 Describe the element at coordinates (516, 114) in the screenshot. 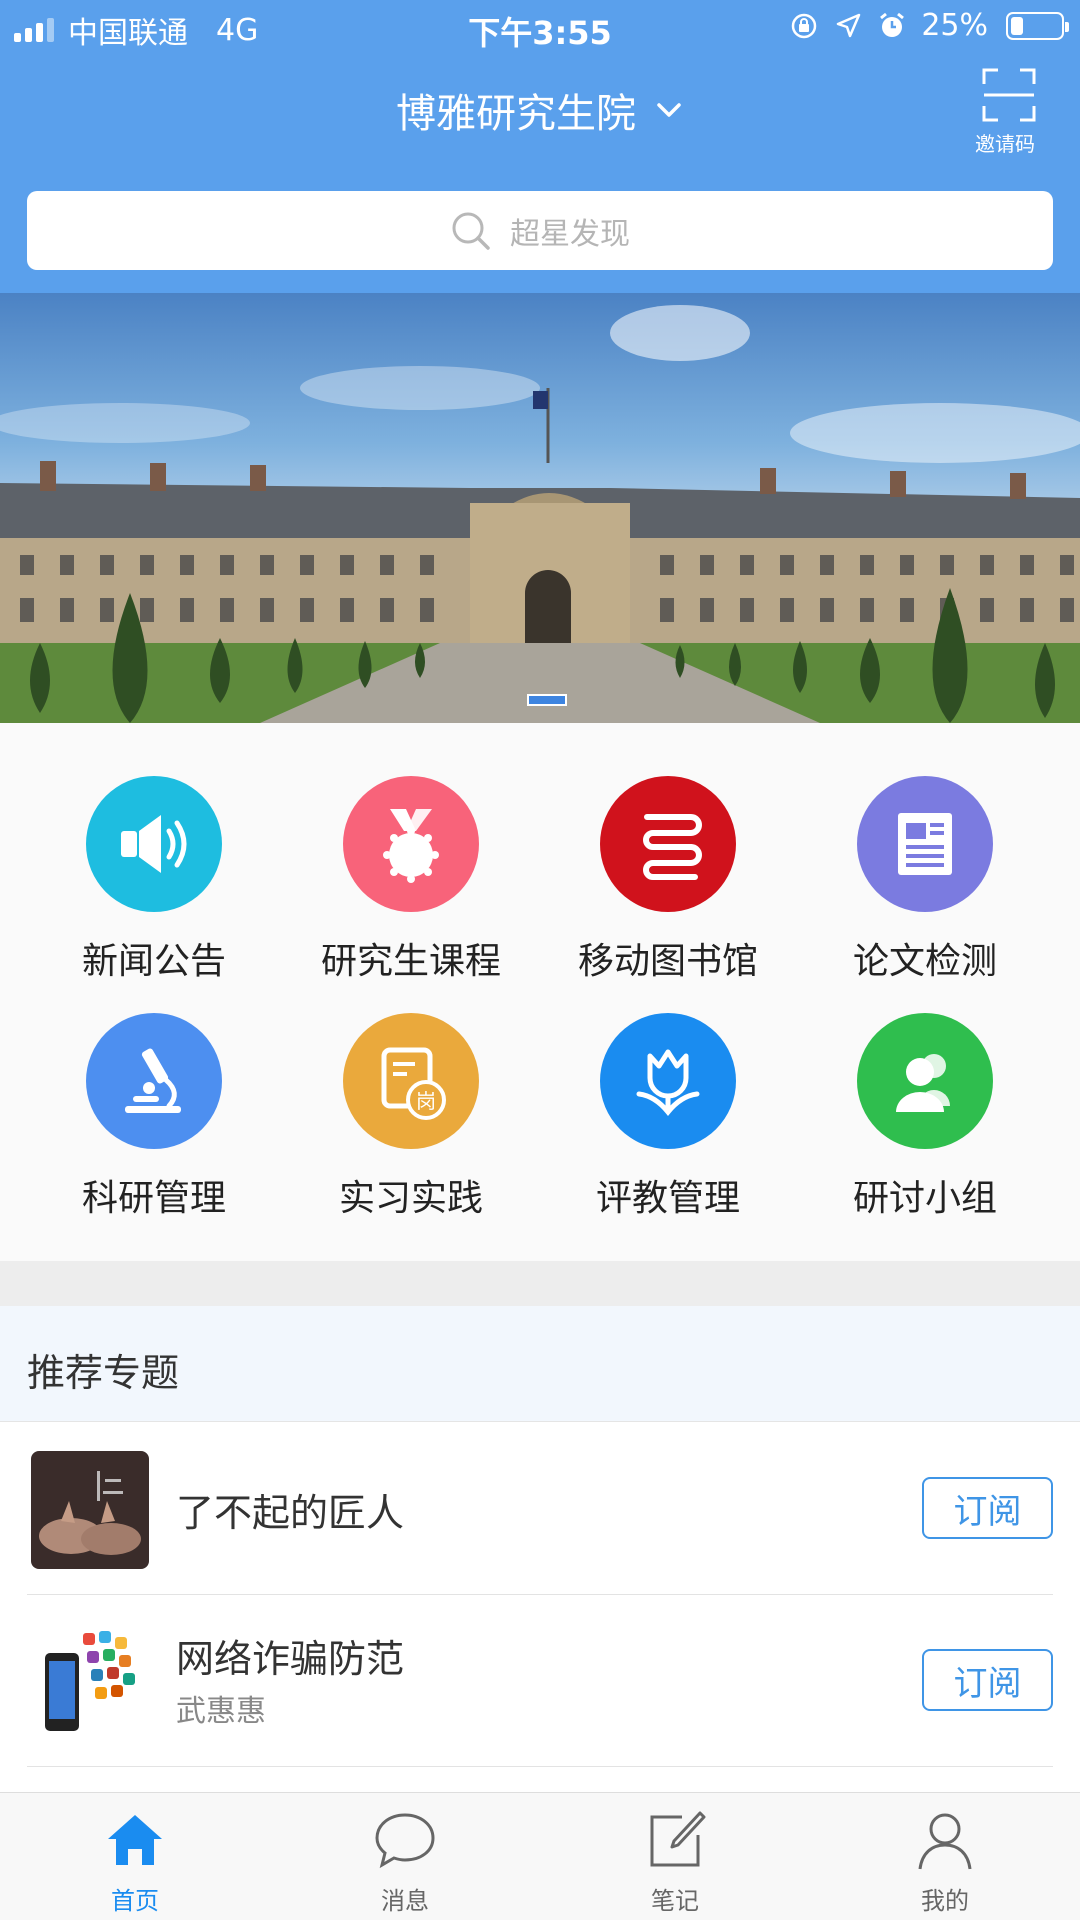

I see `page-title: 博雅研究生院` at that location.